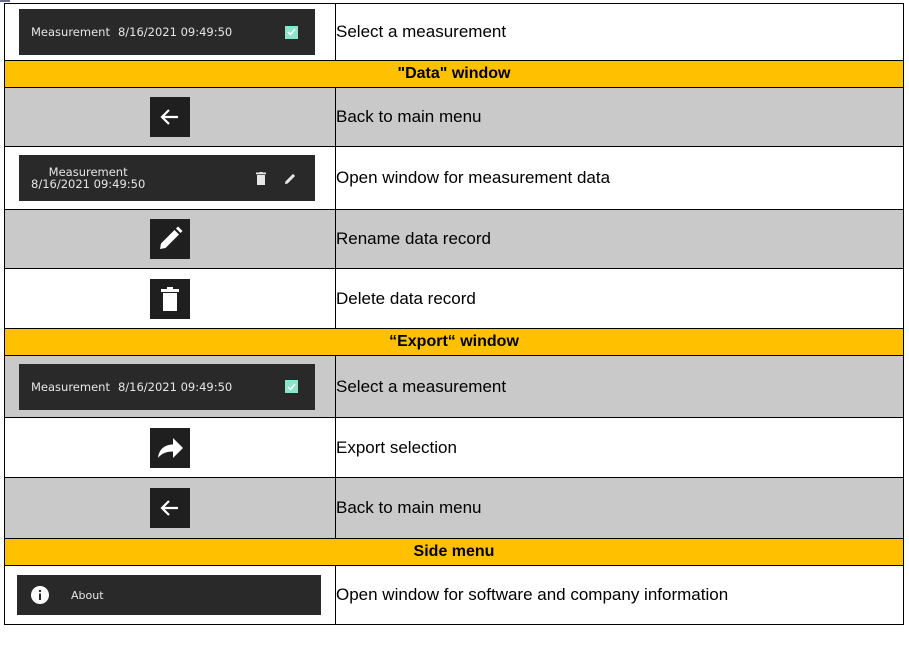 This screenshot has height=654, width=909. What do you see at coordinates (87, 595) in the screenshot?
I see `about-label: About` at bounding box center [87, 595].